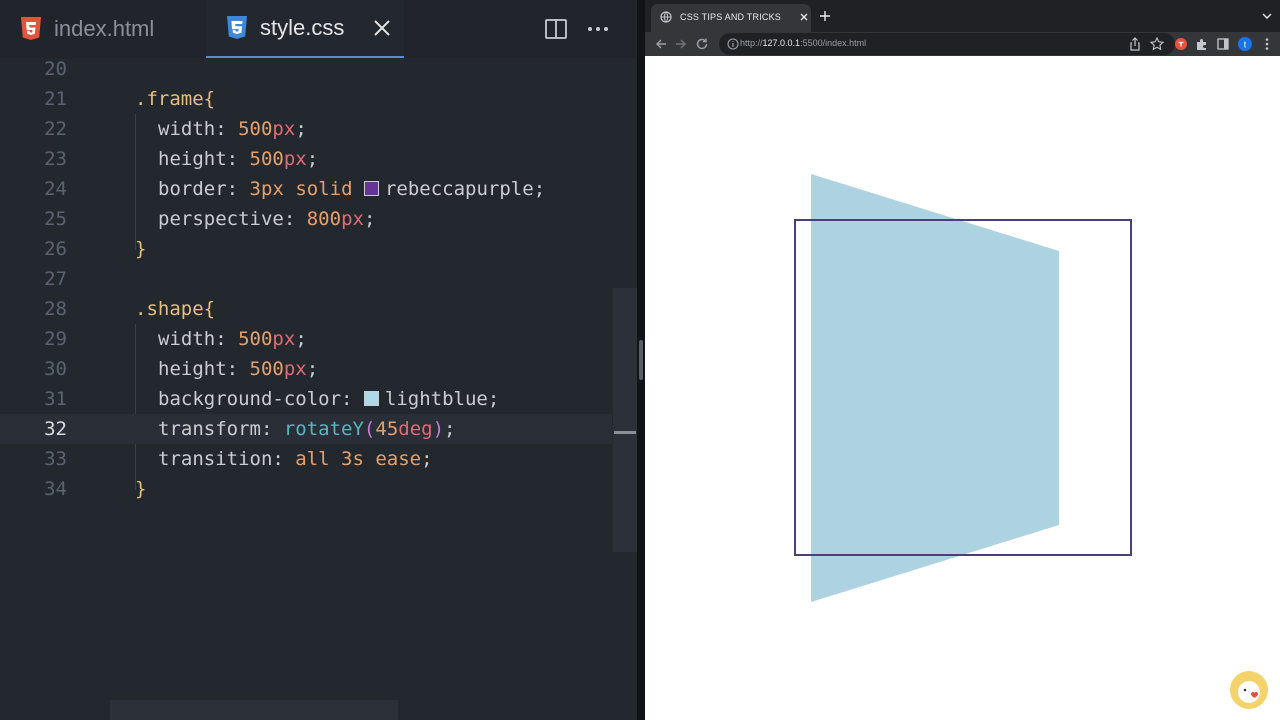 Image resolution: width=1280 pixels, height=720 pixels. Describe the element at coordinates (209, 429) in the screenshot. I see `css-property: transform` at that location.